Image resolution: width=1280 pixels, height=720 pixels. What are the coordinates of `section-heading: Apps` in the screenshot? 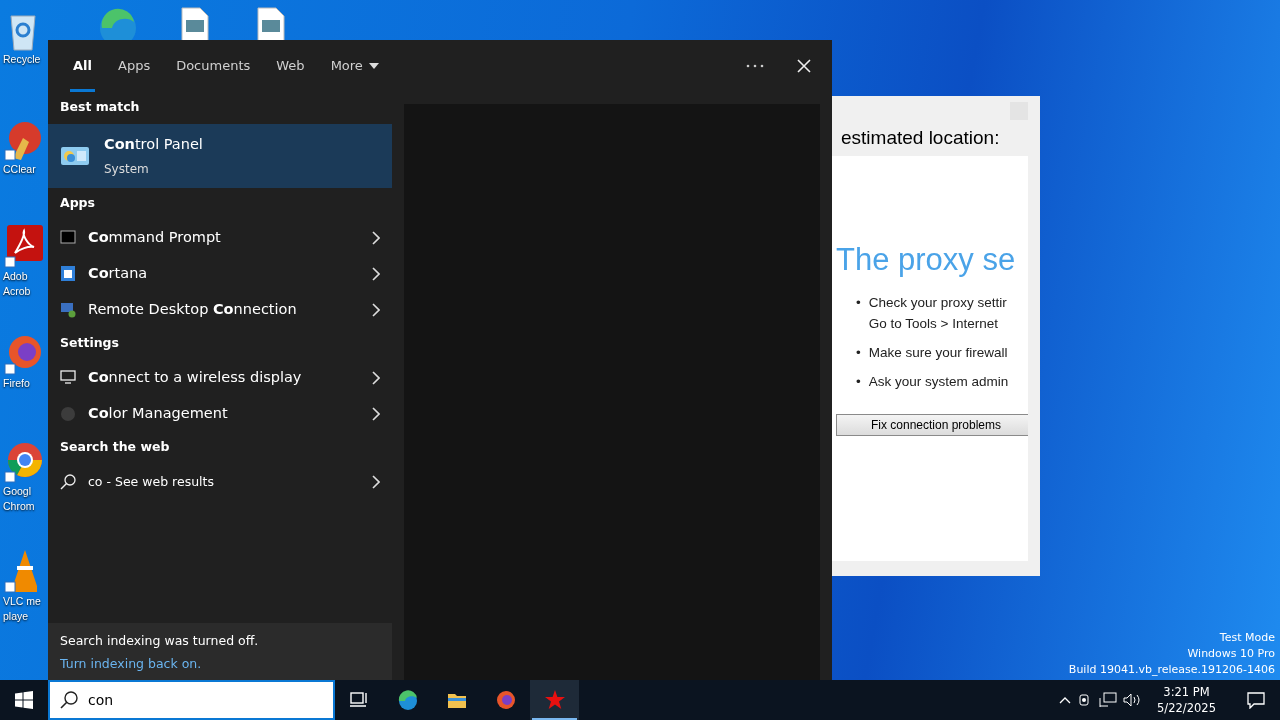 It's located at (77, 203).